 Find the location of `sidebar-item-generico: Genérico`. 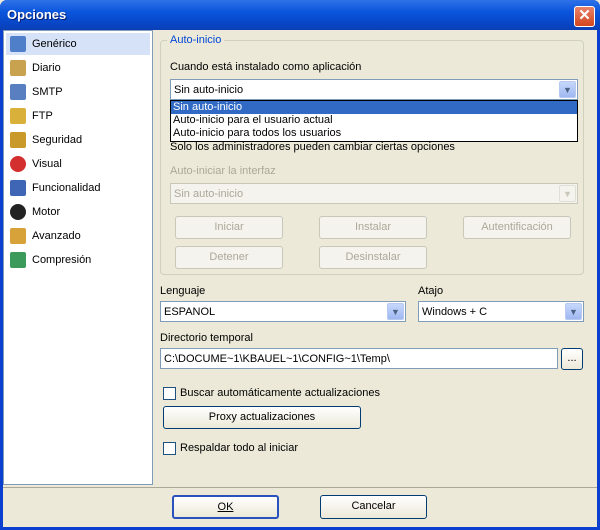

sidebar-item-generico: Genérico is located at coordinates (78, 44).